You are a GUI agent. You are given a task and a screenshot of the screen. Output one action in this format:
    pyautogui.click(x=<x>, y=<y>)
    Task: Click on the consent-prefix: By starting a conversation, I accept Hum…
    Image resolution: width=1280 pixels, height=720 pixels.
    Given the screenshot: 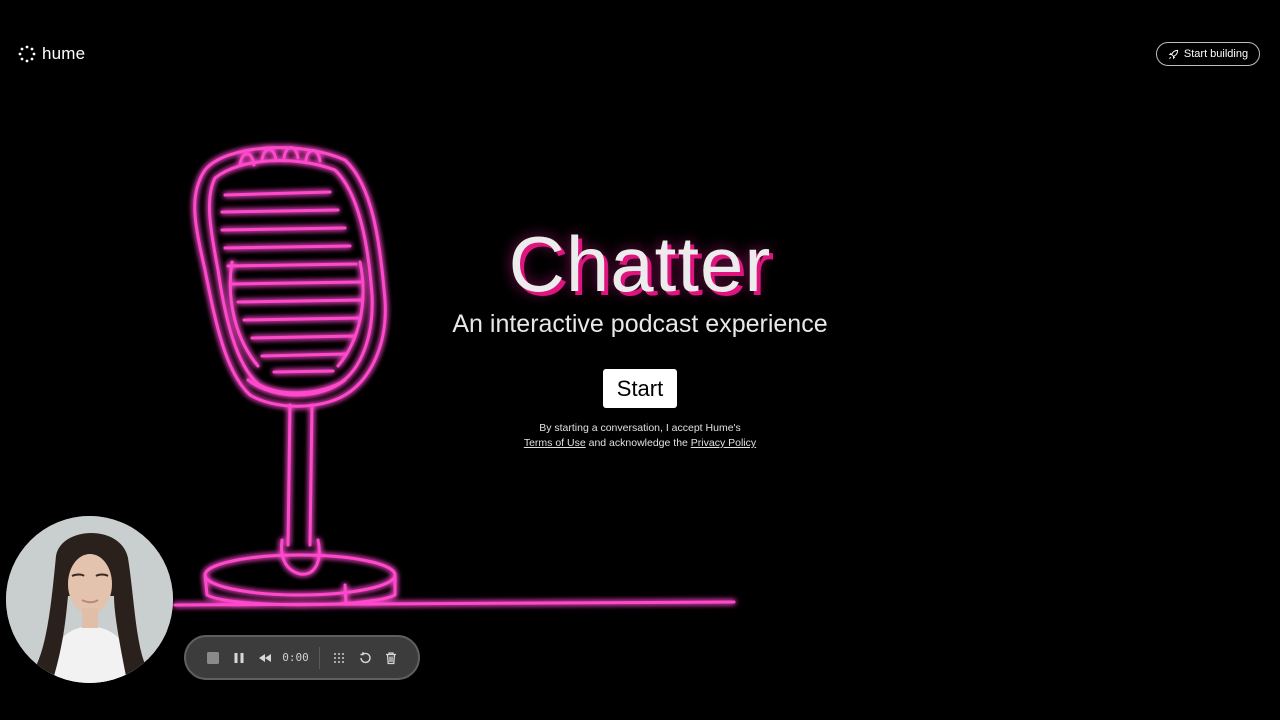 What is the action you would take?
    pyautogui.click(x=640, y=428)
    